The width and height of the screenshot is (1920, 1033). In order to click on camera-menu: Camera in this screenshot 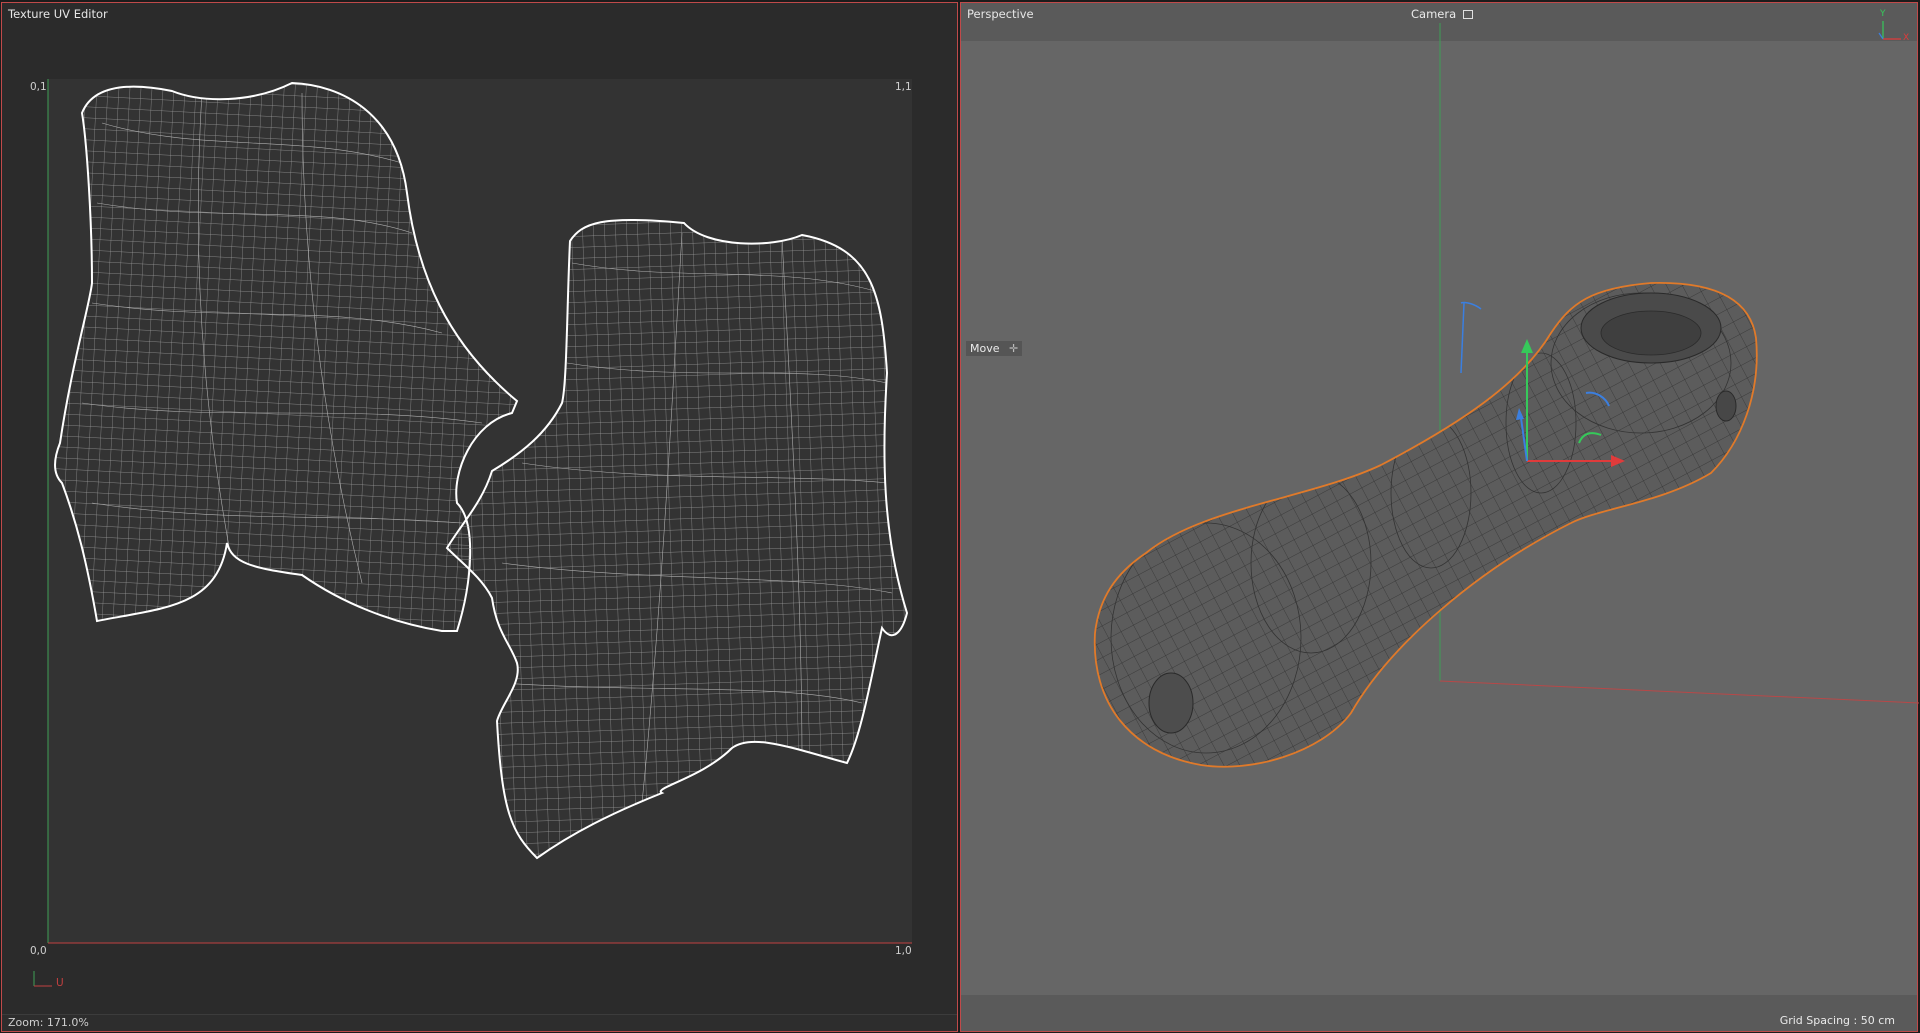, I will do `click(1442, 14)`.